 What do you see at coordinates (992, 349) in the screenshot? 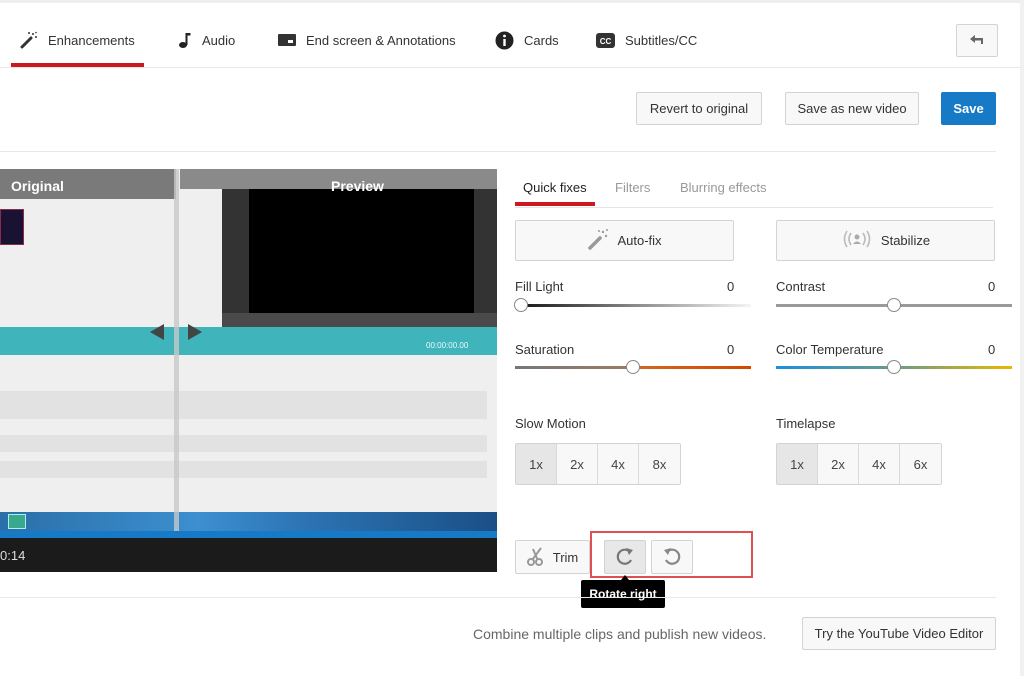
I see `color-temperature-value: 0` at bounding box center [992, 349].